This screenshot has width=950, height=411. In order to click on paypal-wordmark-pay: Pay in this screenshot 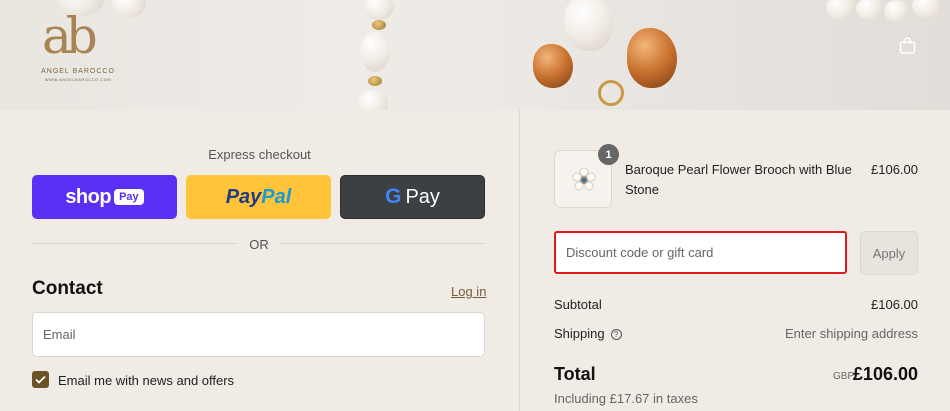, I will do `click(243, 196)`.